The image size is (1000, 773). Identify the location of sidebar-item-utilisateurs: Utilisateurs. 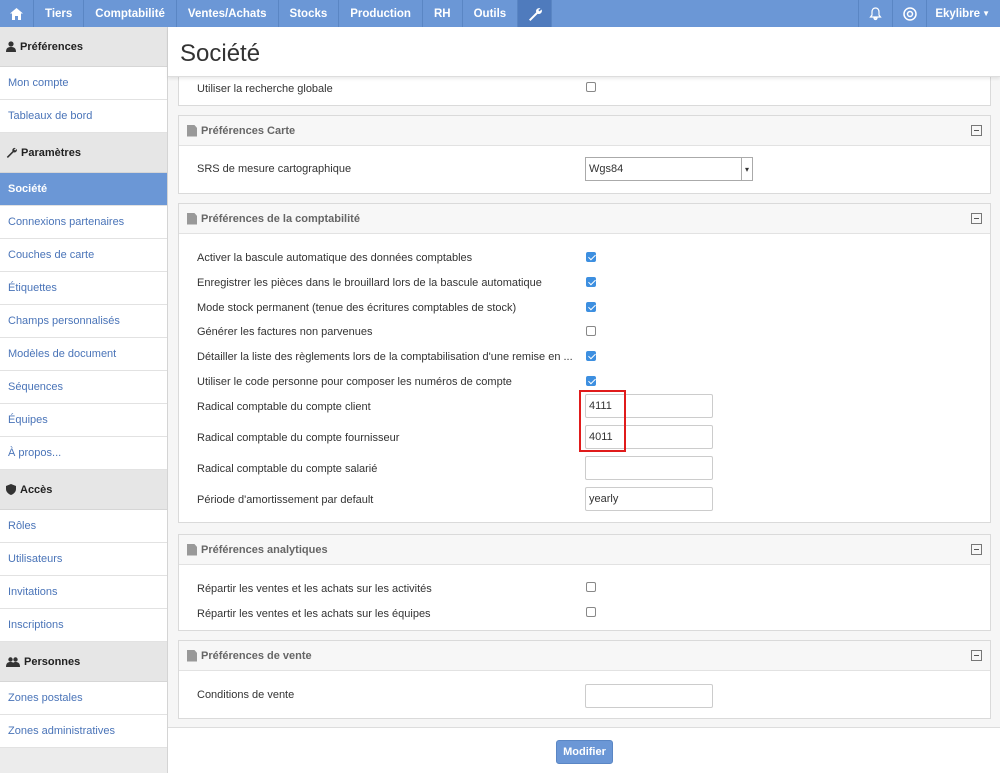
(83, 559).